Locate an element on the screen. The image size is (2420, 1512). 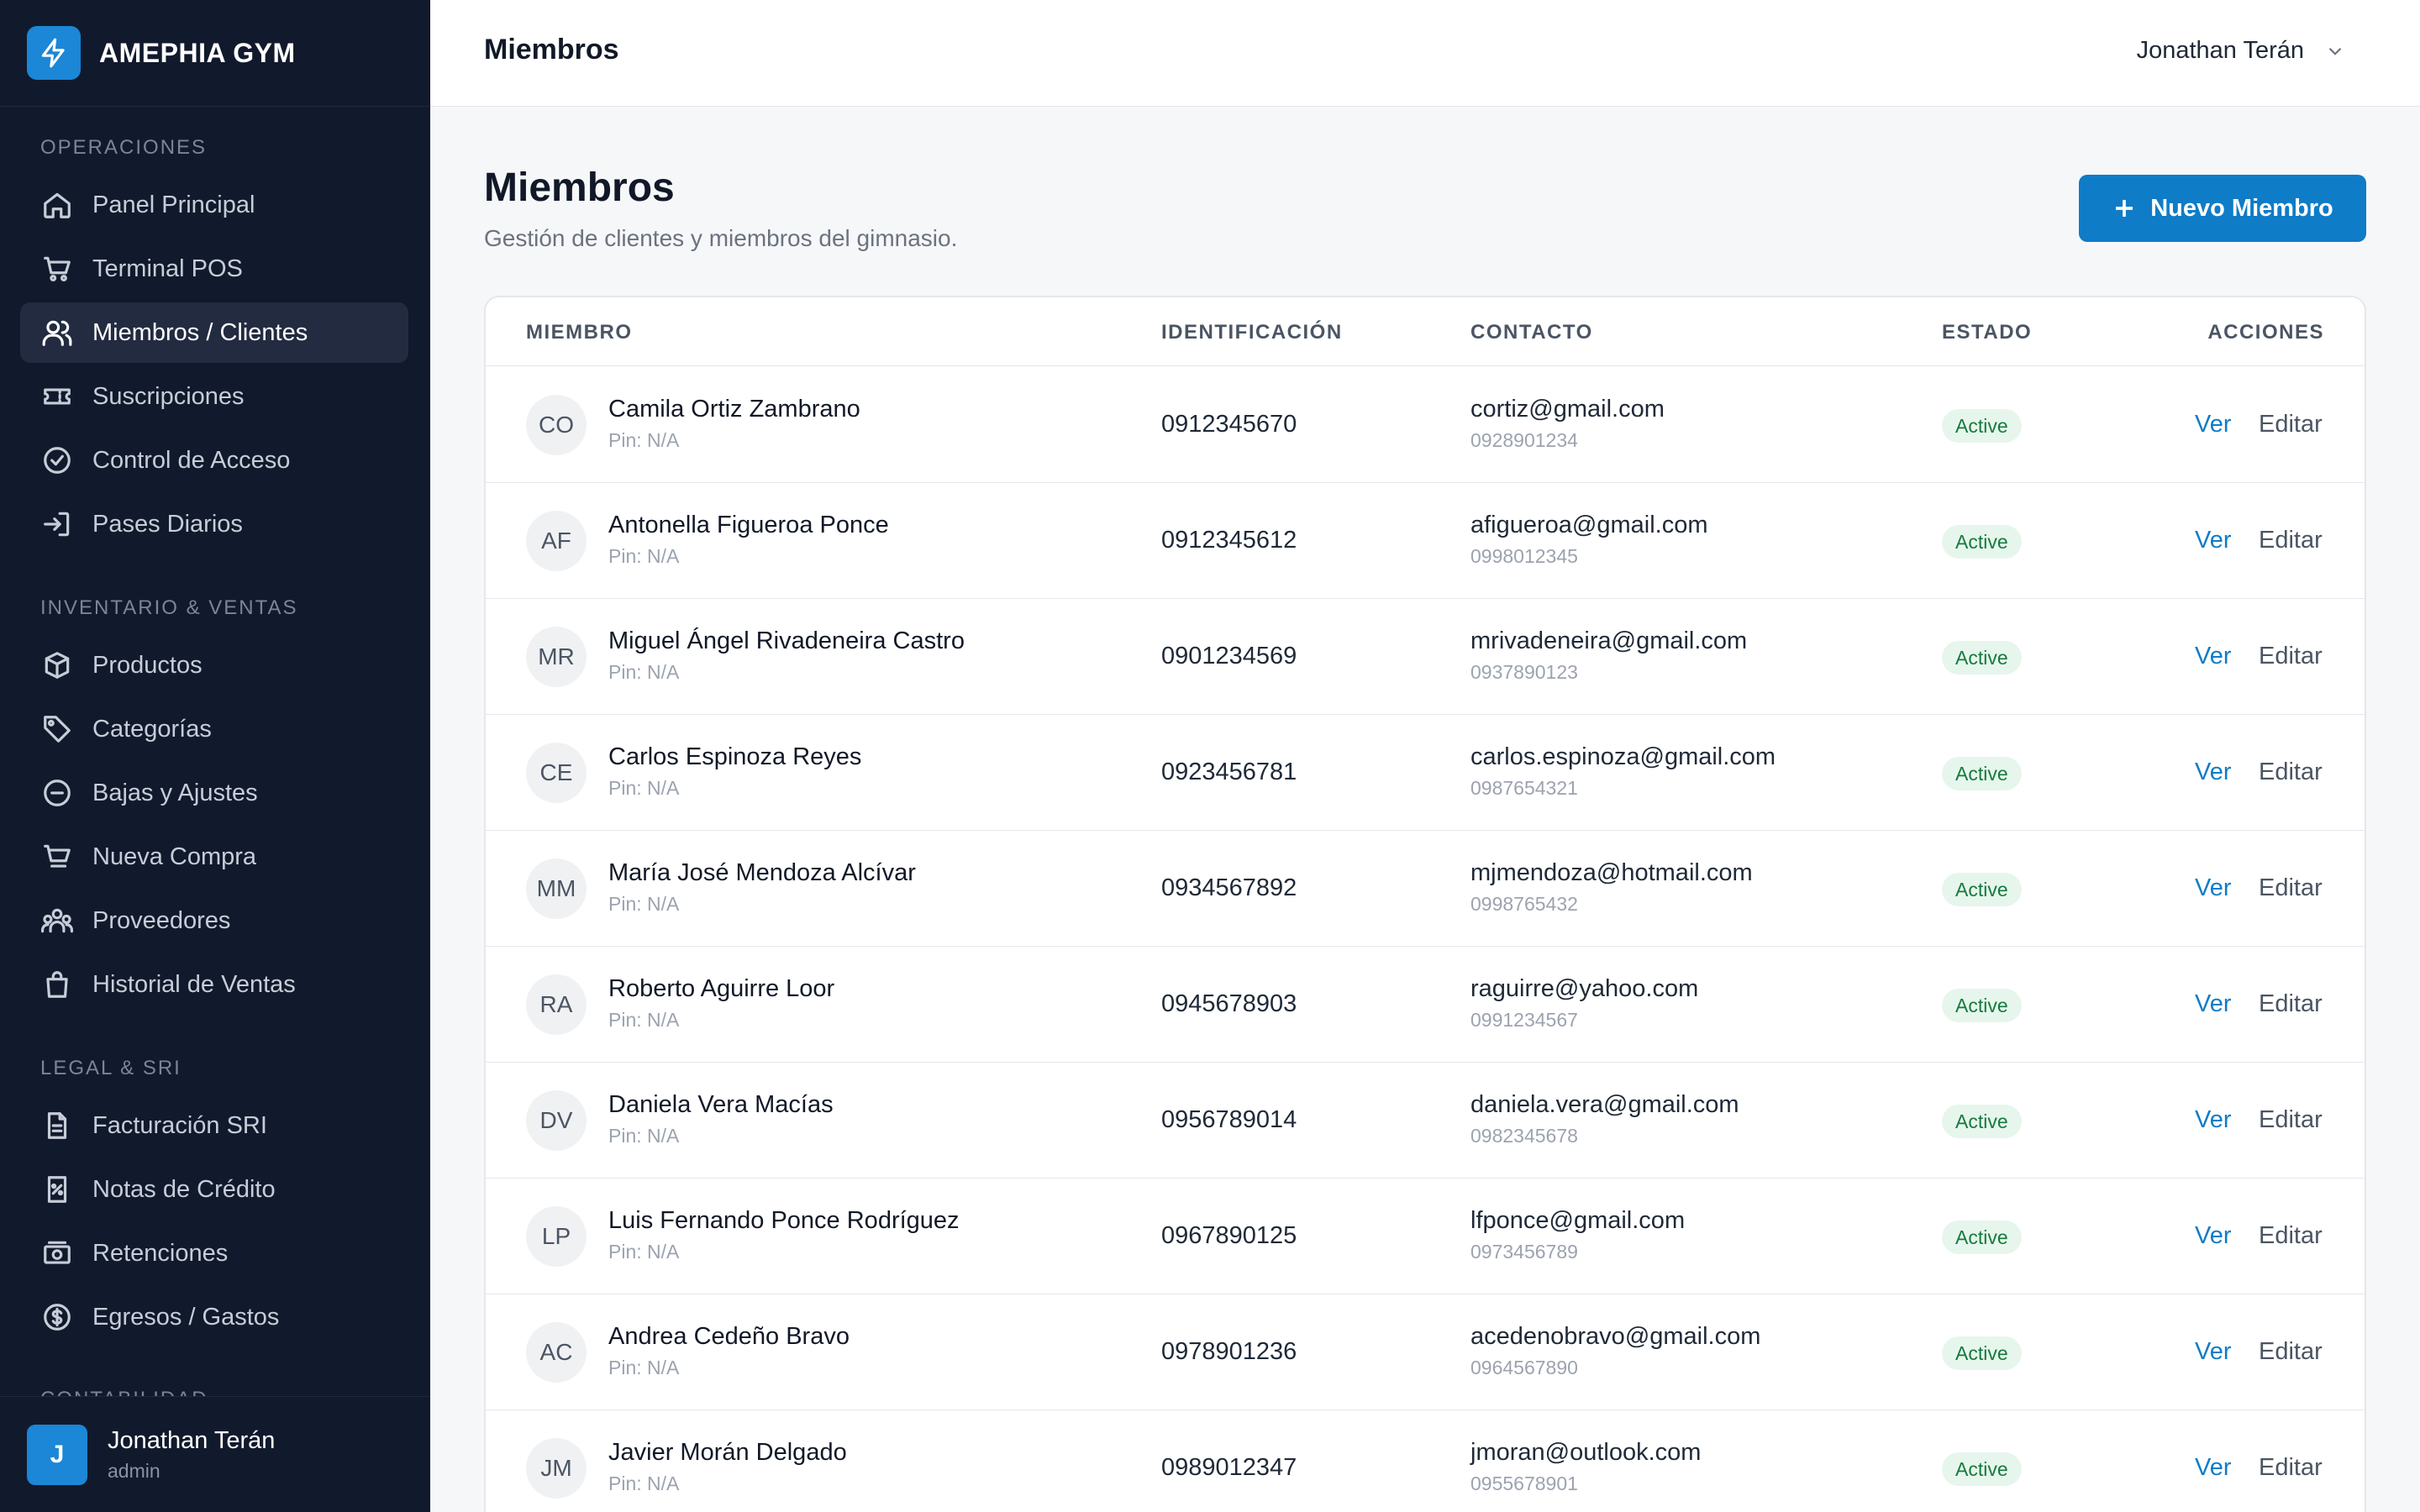
sidebar-item-egresos-gastos: Egresos / Gastos is located at coordinates (214, 1317).